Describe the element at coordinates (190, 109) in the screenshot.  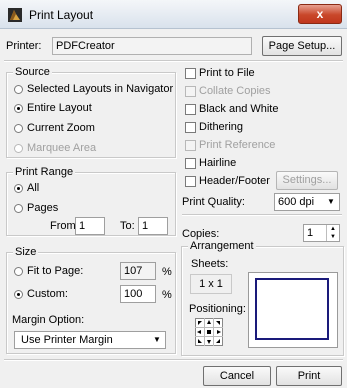
I see `black-and-white-checkbox` at that location.